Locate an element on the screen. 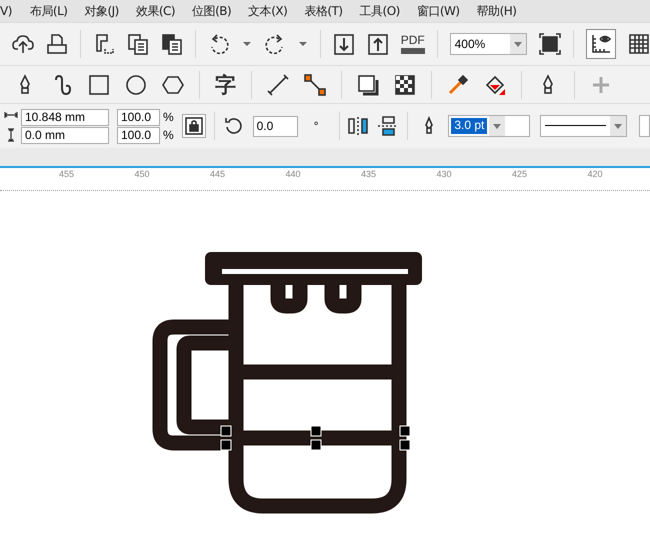 The width and height of the screenshot is (650, 556). text-tool-glyph: 字 is located at coordinates (225, 84).